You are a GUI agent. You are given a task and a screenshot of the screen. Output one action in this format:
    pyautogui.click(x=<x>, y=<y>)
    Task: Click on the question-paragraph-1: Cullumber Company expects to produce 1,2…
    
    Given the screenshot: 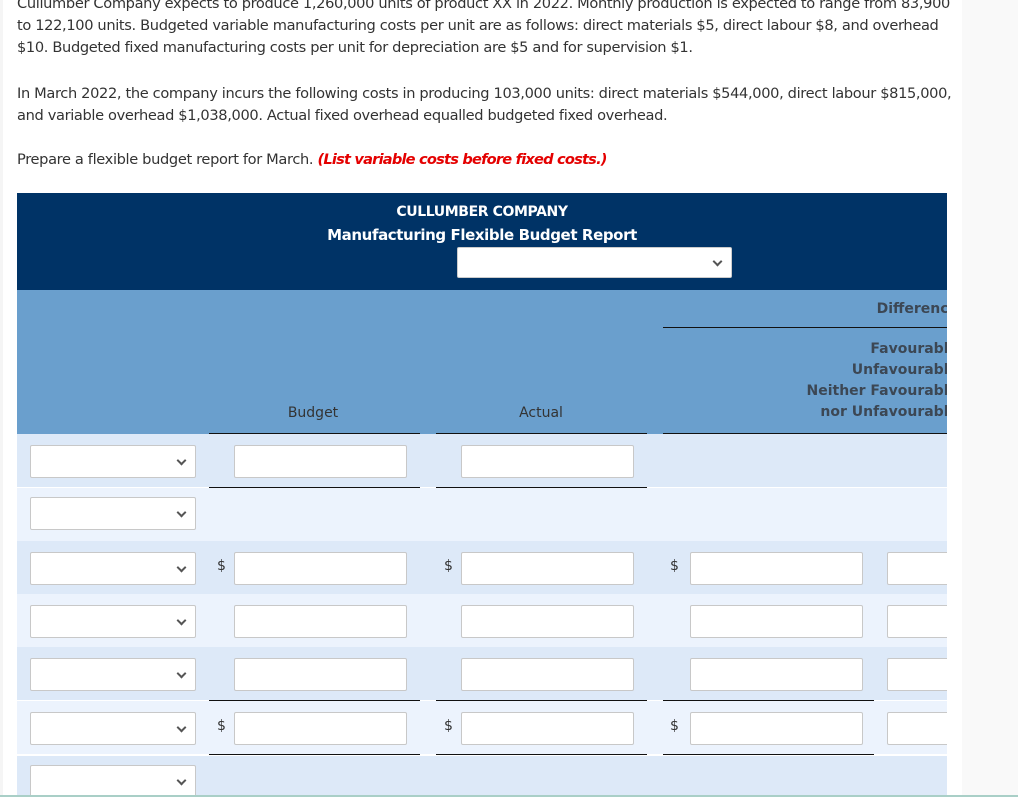 What is the action you would take?
    pyautogui.click(x=483, y=28)
    